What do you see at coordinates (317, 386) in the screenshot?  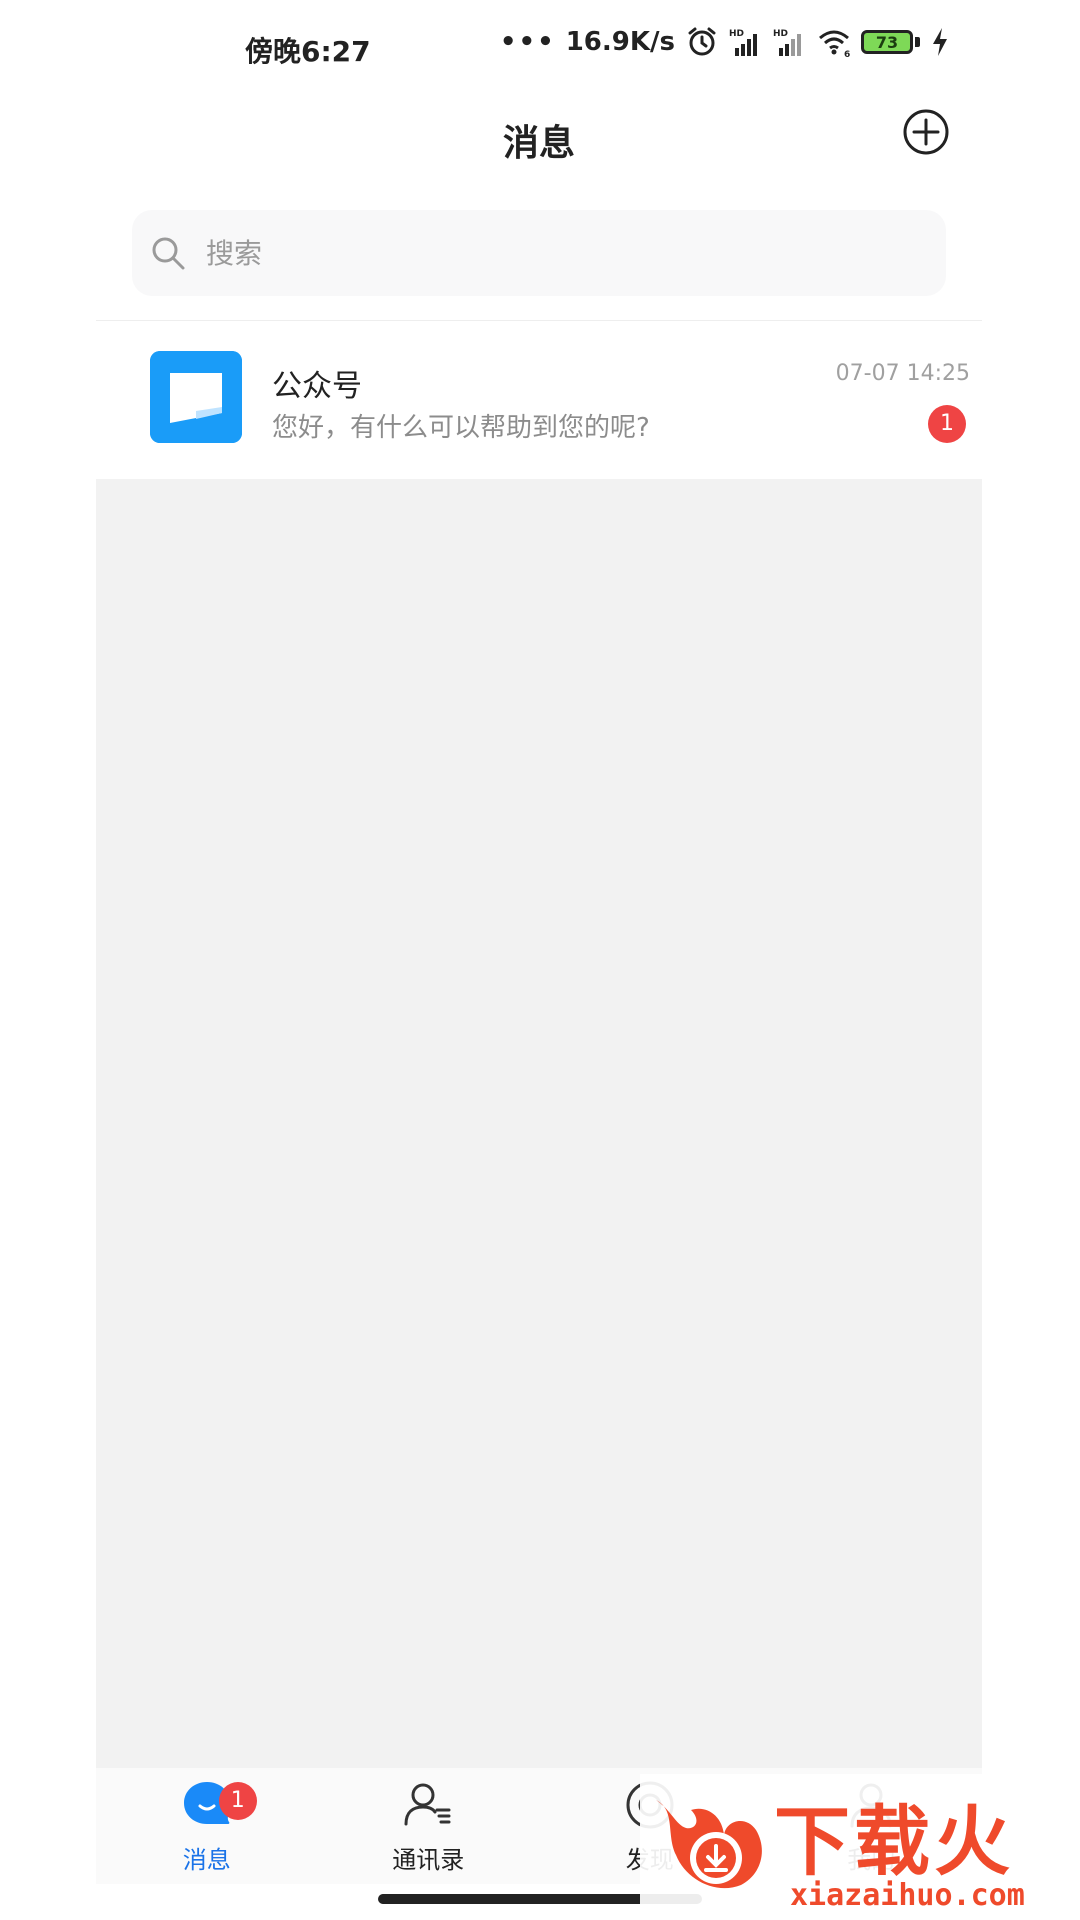 I see `conversation-title: 公众号` at bounding box center [317, 386].